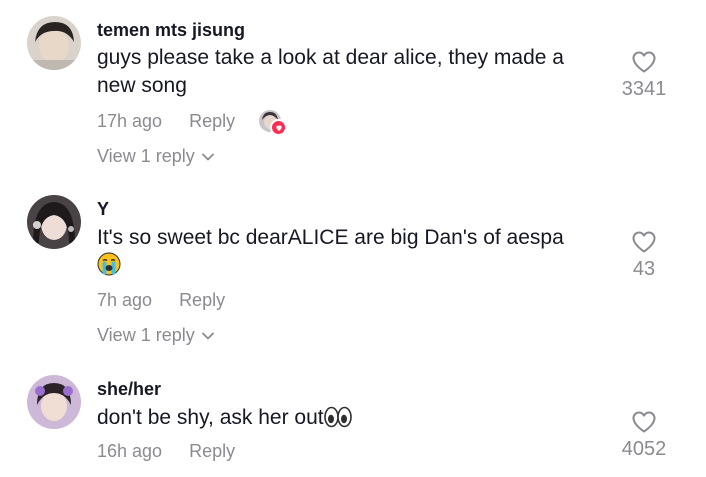 This screenshot has width=706, height=477. Describe the element at coordinates (161, 300) in the screenshot. I see `comment-meta: 7h ago Reply` at that location.